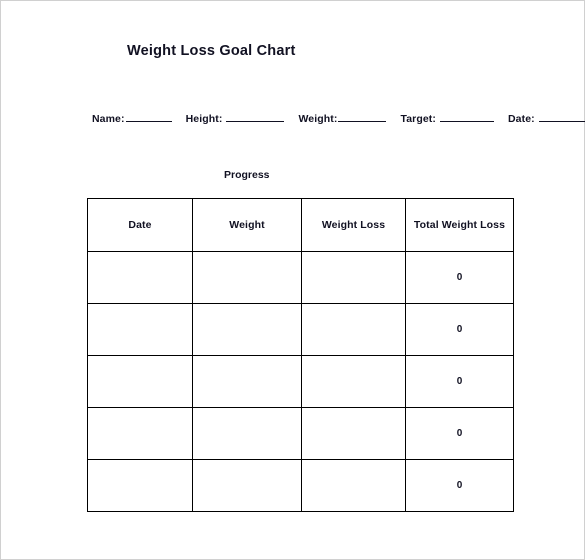  I want to click on form-field-line: Name: Height: Weight: Target: Date:, so click(338, 117).